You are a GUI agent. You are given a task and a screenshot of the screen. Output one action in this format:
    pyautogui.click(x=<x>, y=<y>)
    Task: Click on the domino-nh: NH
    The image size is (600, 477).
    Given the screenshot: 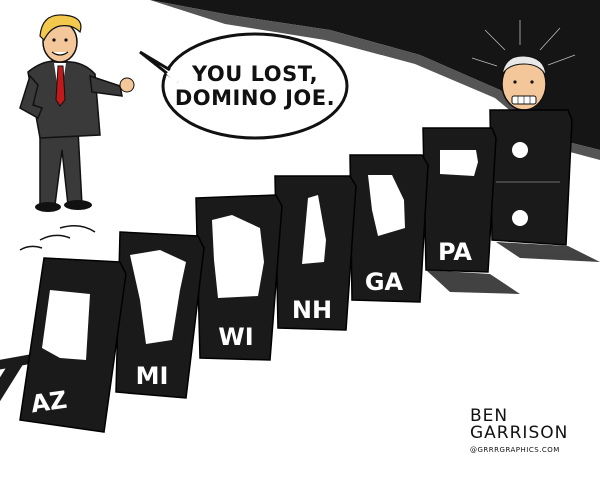 What is the action you would take?
    pyautogui.click(x=315, y=253)
    